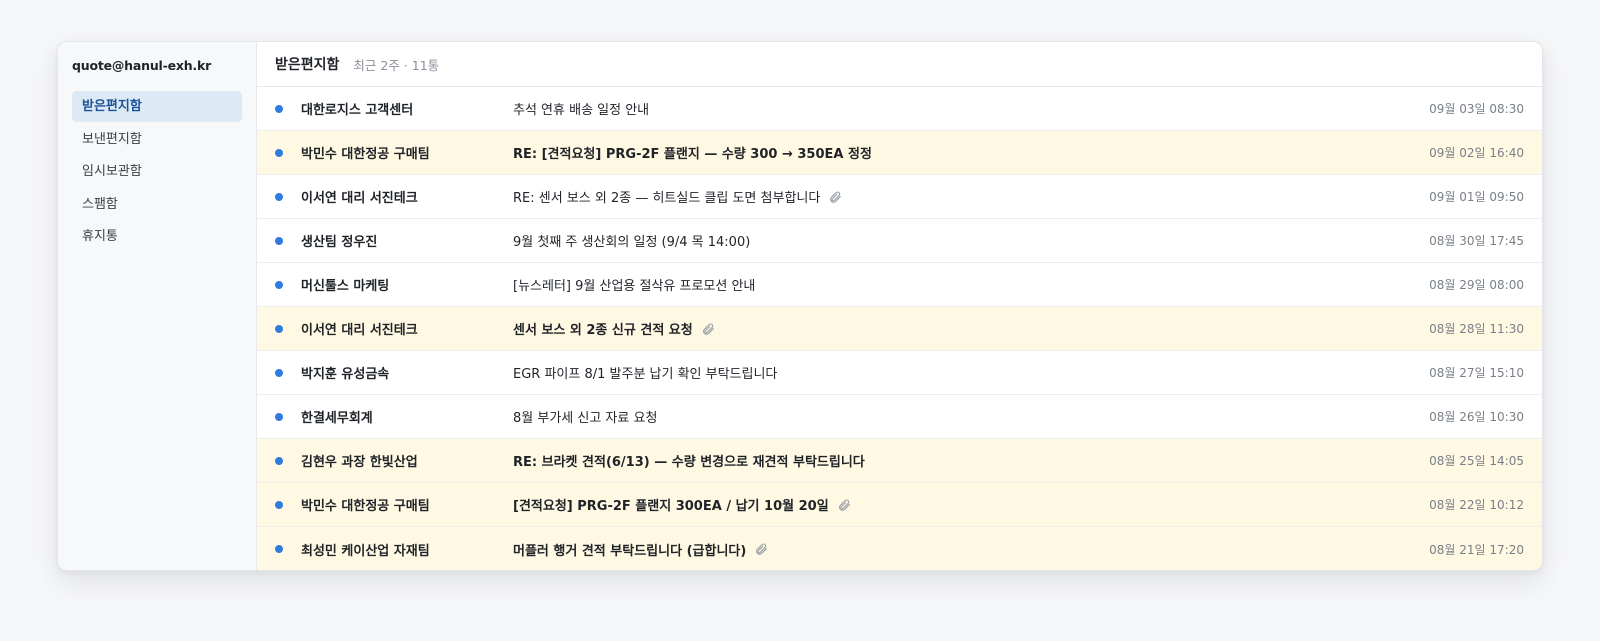 This screenshot has height=641, width=1600. Describe the element at coordinates (307, 65) in the screenshot. I see `folder-title: 받은편지함` at that location.